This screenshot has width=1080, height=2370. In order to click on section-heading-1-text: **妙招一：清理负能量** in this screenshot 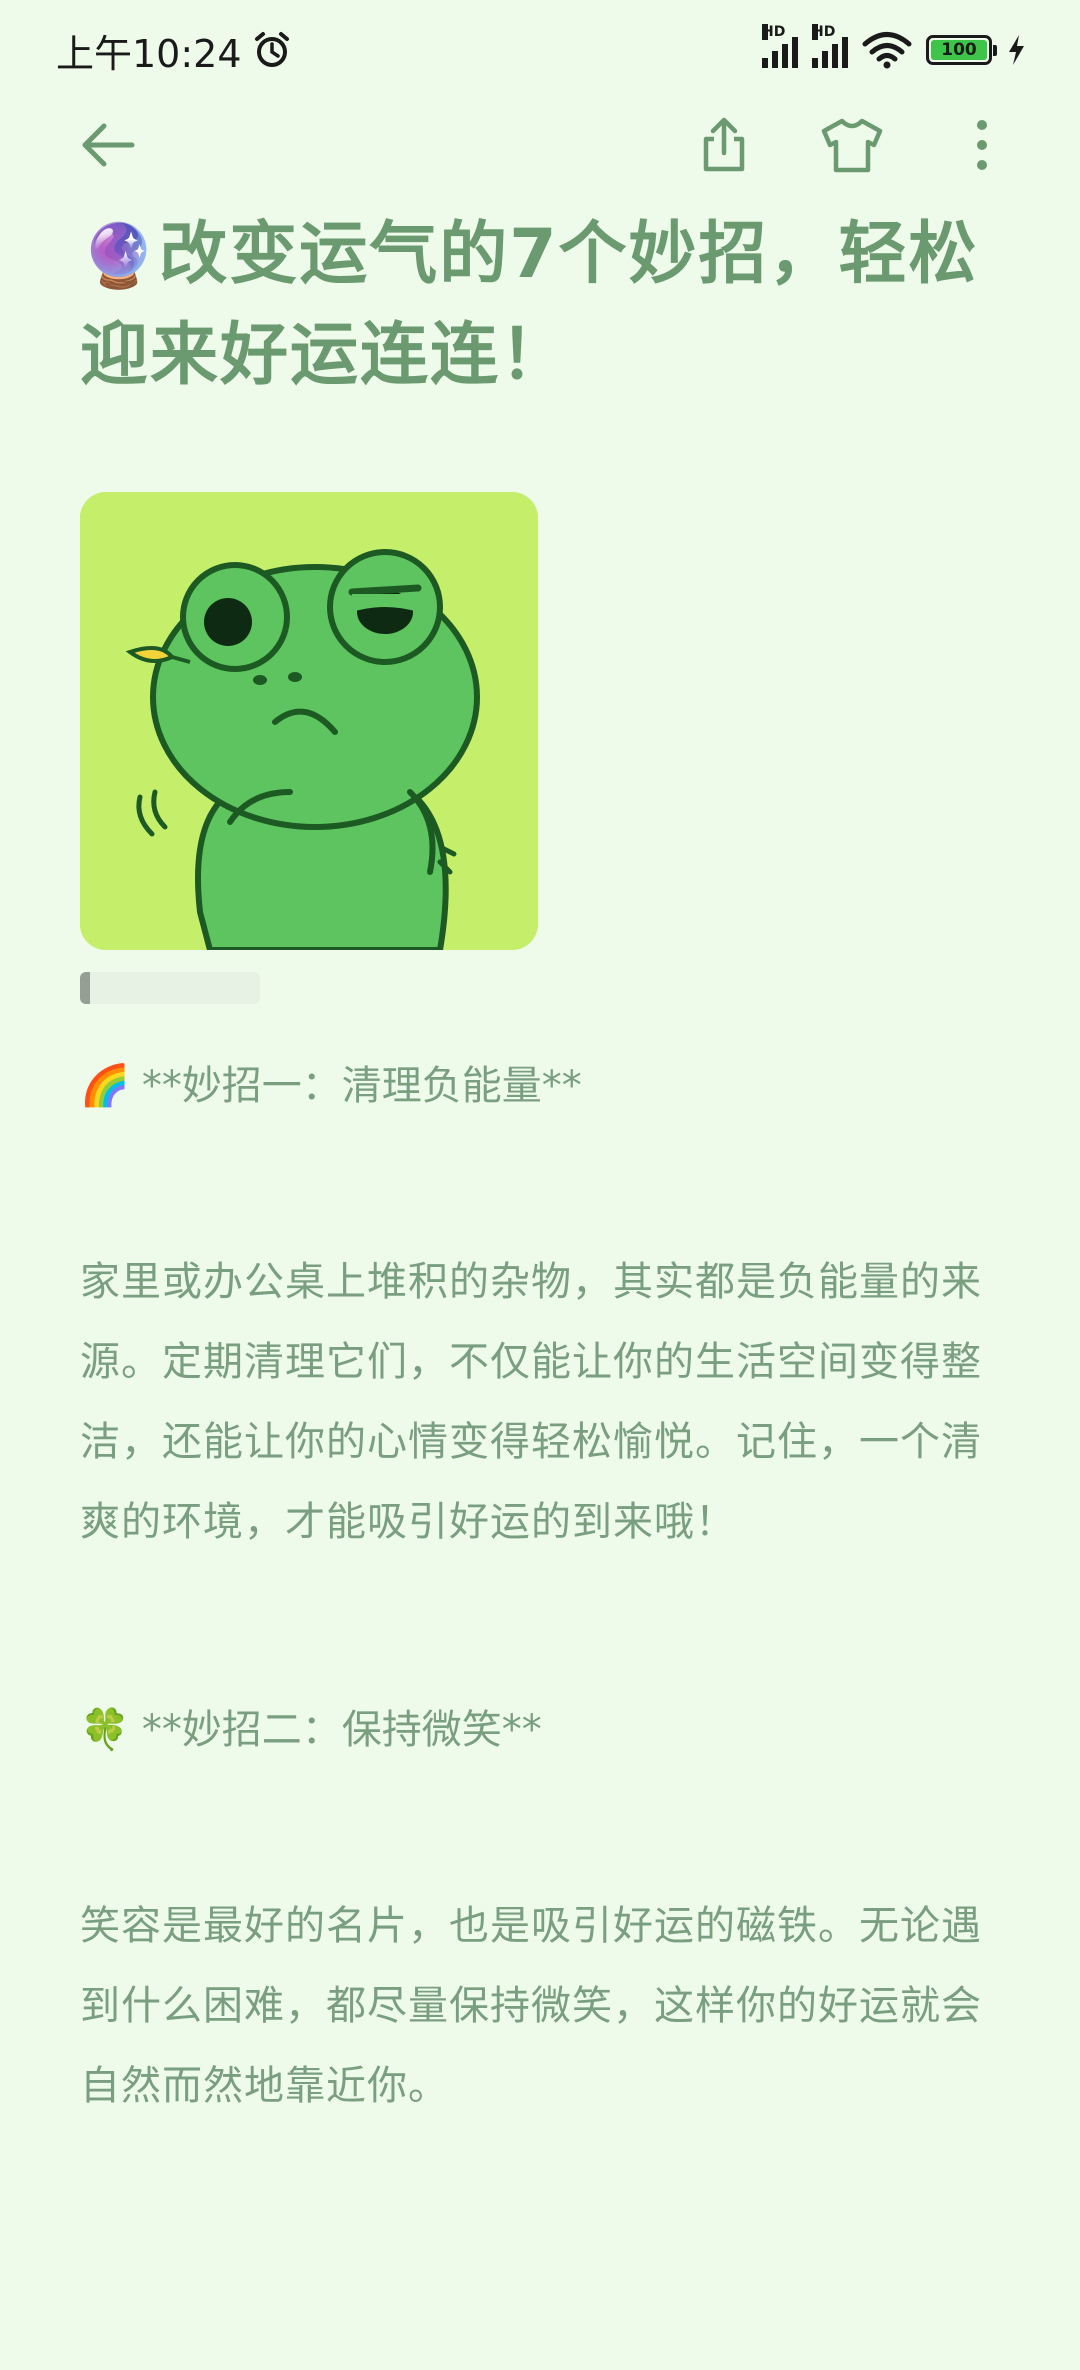, I will do `click(361, 1086)`.